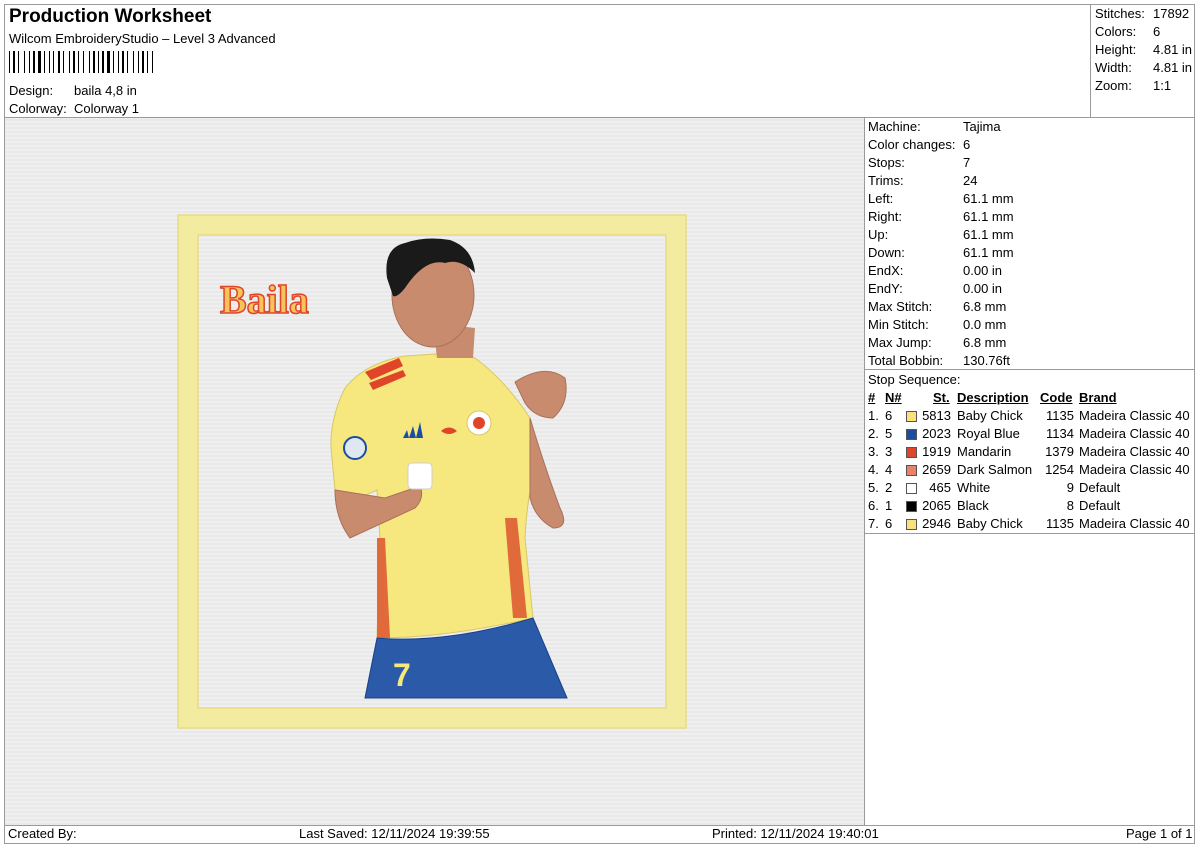 This screenshot has height=848, width=1200. I want to click on row-stitches: 2946, so click(936, 523).